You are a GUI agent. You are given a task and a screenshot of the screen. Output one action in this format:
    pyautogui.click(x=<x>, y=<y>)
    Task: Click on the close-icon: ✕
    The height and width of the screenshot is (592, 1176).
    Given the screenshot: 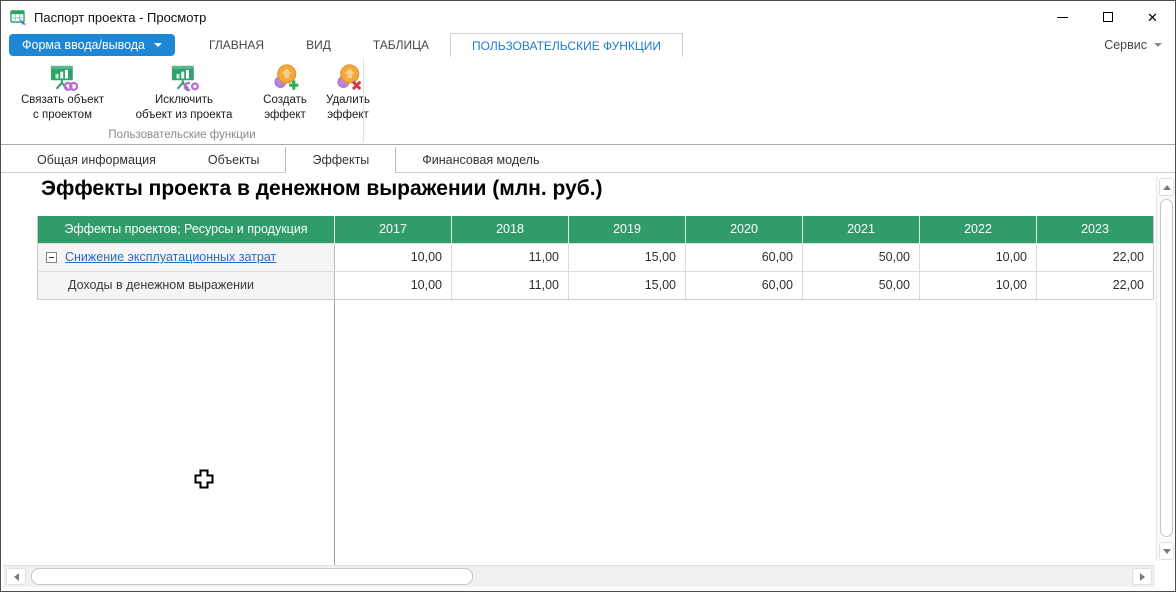 What is the action you would take?
    pyautogui.click(x=1152, y=17)
    